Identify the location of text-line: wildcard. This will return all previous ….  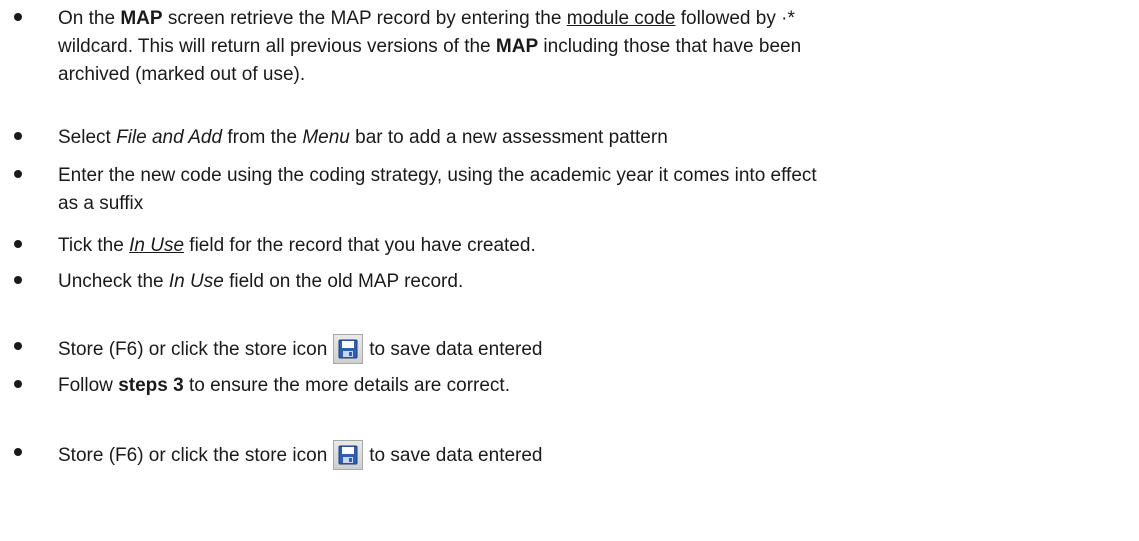
(594, 47).